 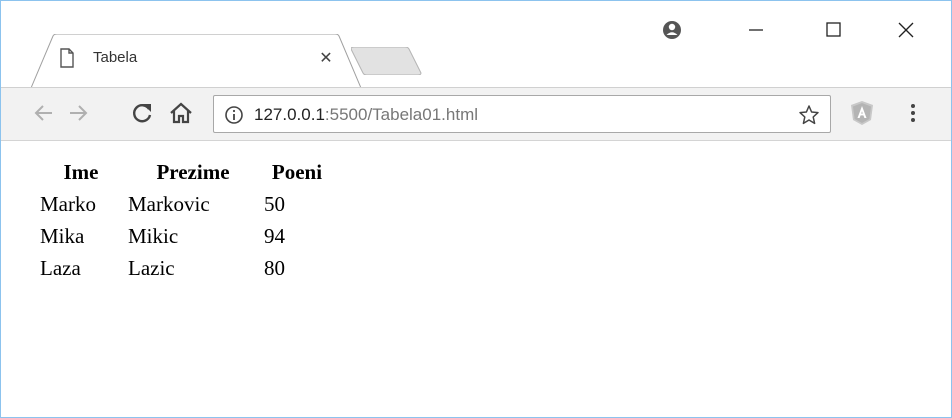 I want to click on angular-extension-icon, so click(x=862, y=113).